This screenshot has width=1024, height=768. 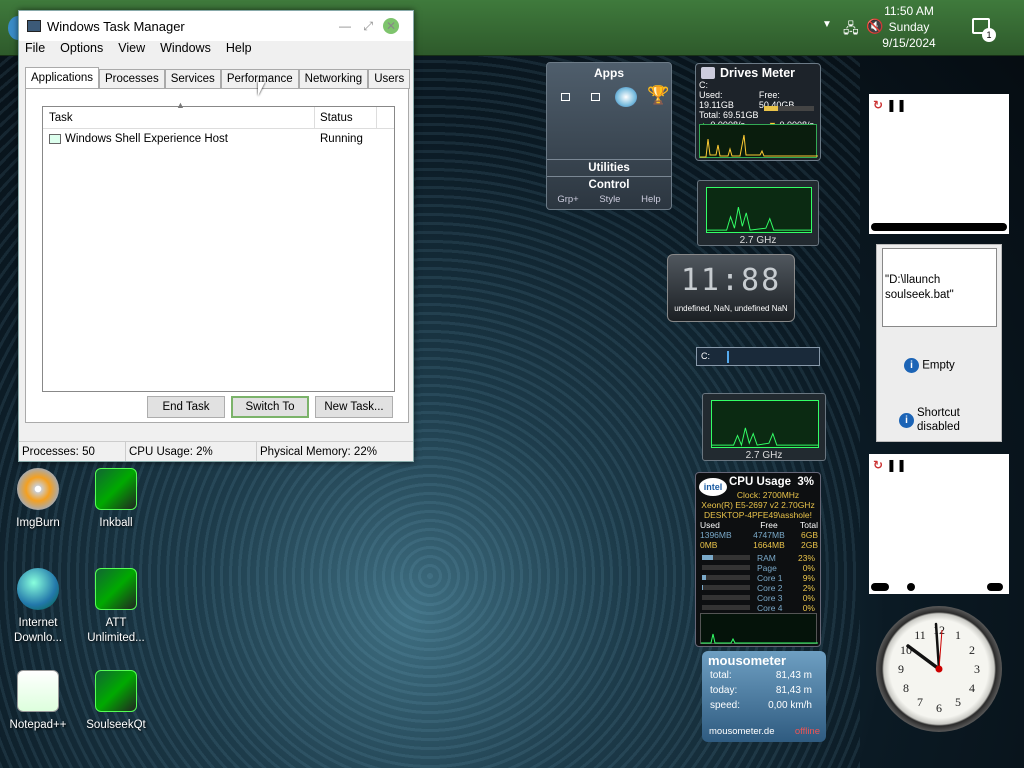 What do you see at coordinates (725, 705) in the screenshot?
I see `speed-label: speed:` at bounding box center [725, 705].